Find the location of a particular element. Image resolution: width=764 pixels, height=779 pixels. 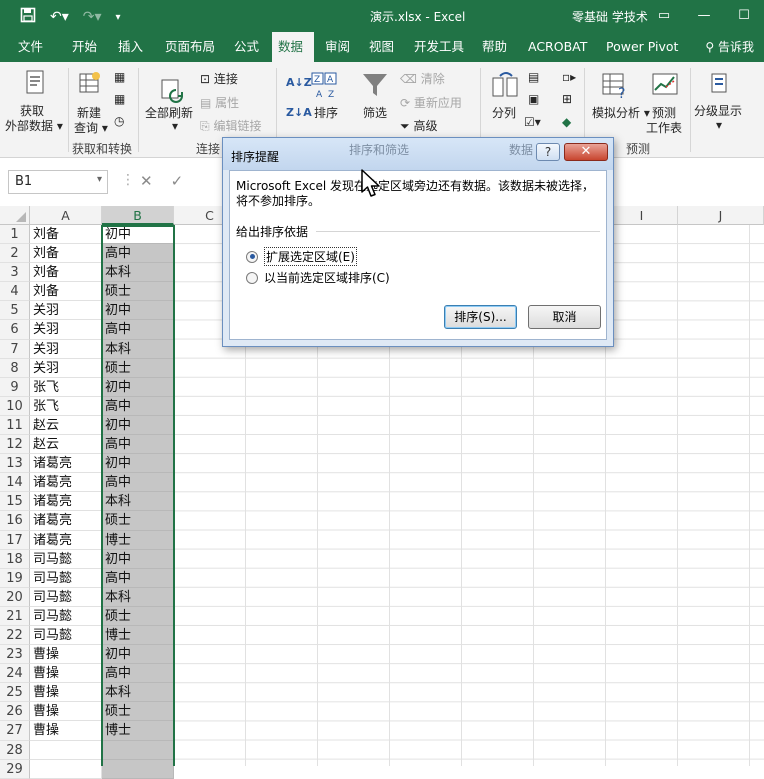

refresh-all-button: 全部刷新 is located at coordinates (169, 112).